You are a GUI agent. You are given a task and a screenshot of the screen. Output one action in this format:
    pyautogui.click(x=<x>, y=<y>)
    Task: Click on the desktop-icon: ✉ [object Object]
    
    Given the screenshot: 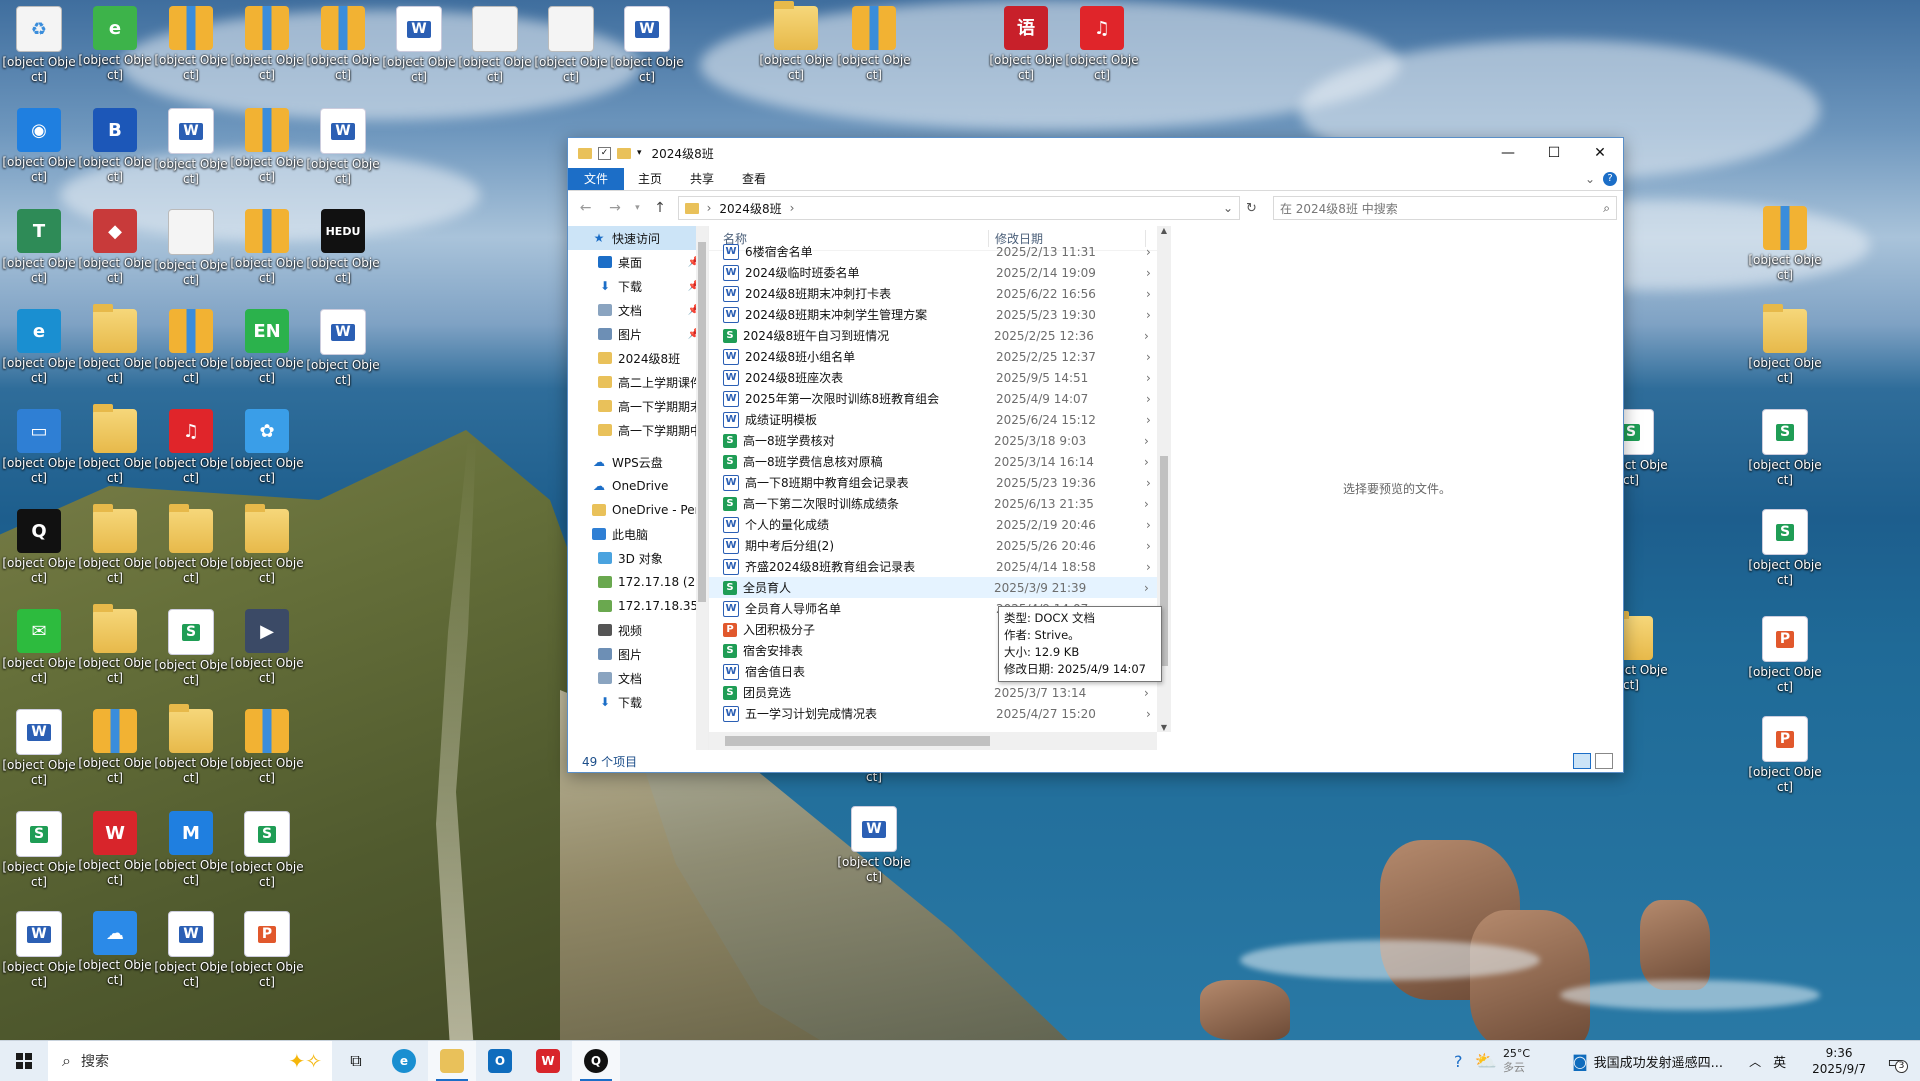 What is the action you would take?
    pyautogui.click(x=39, y=644)
    